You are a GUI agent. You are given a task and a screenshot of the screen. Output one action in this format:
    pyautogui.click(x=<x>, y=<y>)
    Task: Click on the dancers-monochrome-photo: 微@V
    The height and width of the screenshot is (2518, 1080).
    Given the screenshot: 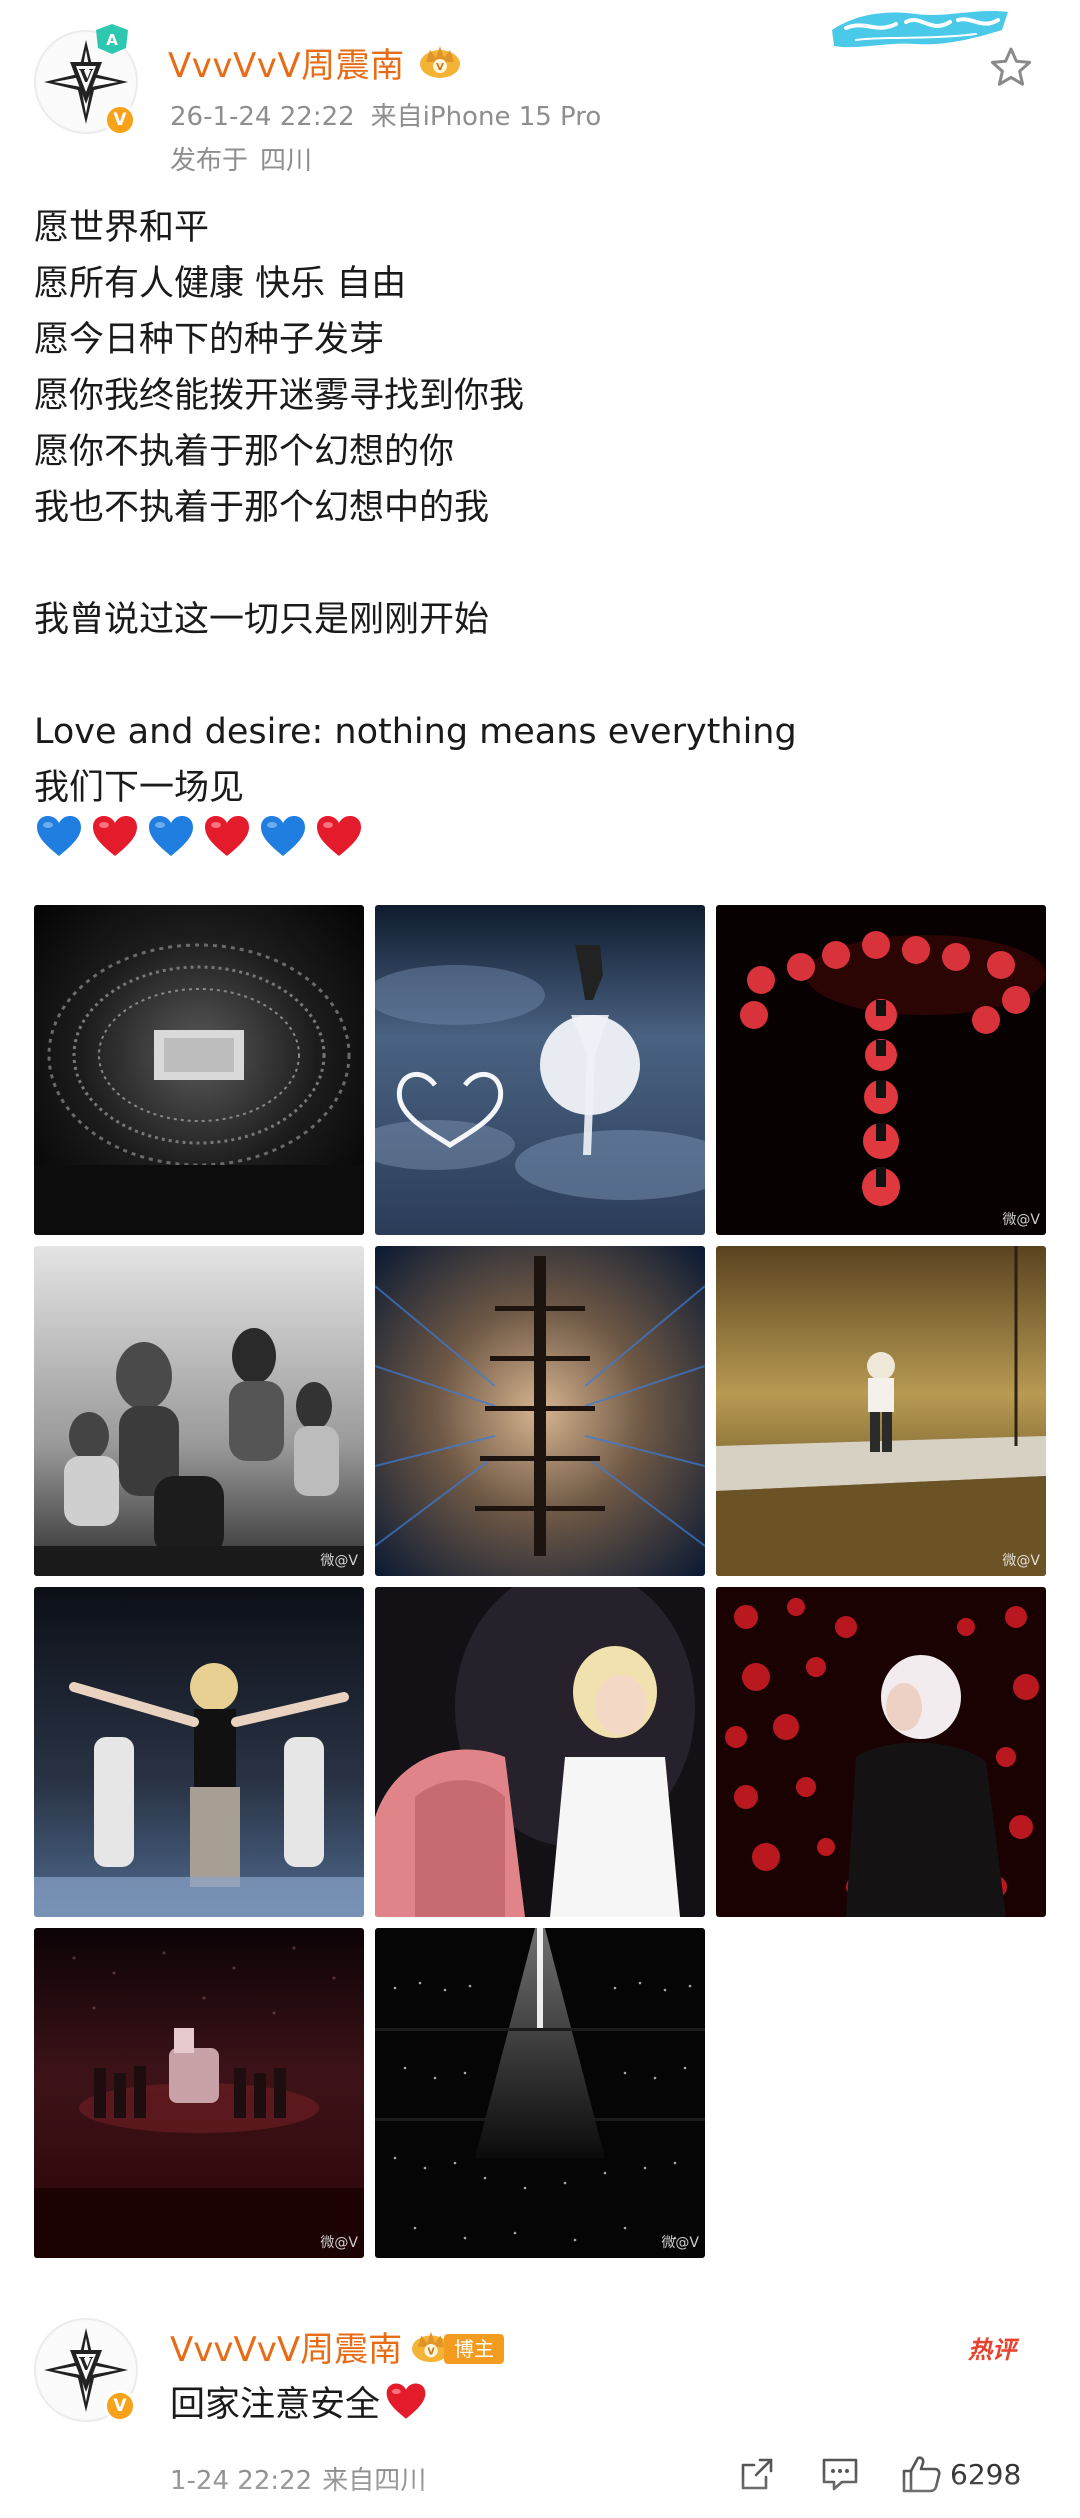 What is the action you would take?
    pyautogui.click(x=199, y=1411)
    